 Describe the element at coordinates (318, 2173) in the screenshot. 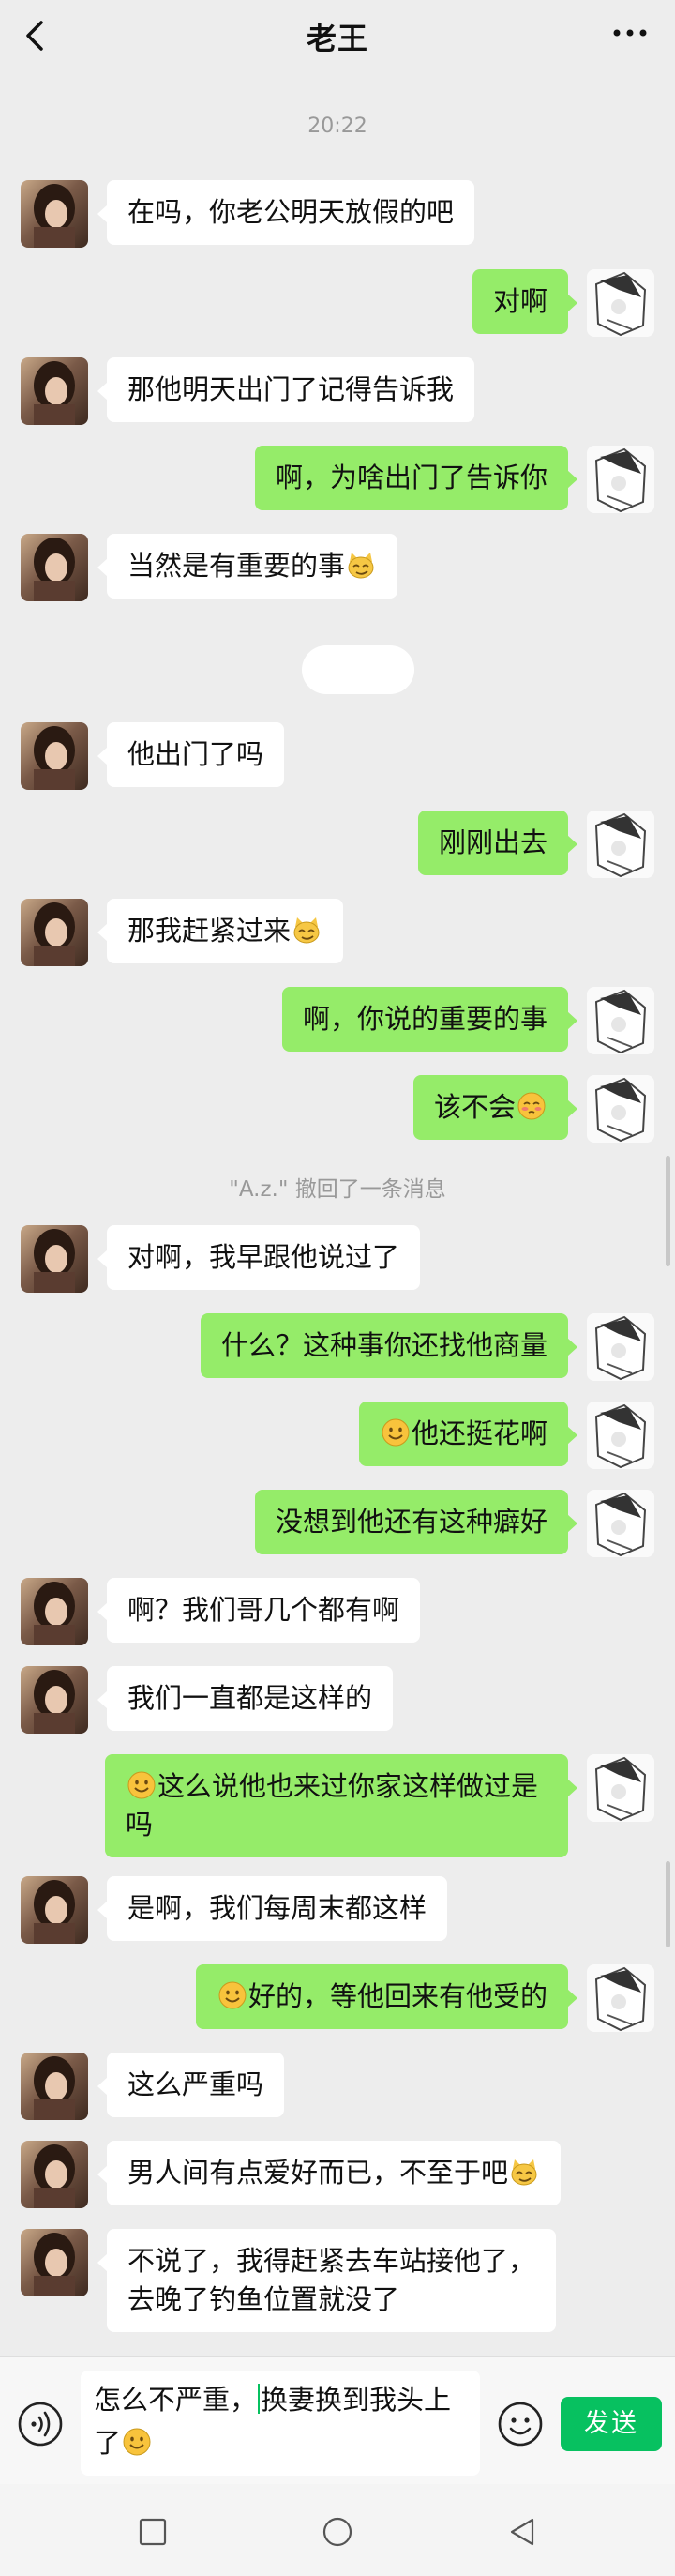

I see `message-text: 男人间有点爱好而已，不至于吧` at that location.